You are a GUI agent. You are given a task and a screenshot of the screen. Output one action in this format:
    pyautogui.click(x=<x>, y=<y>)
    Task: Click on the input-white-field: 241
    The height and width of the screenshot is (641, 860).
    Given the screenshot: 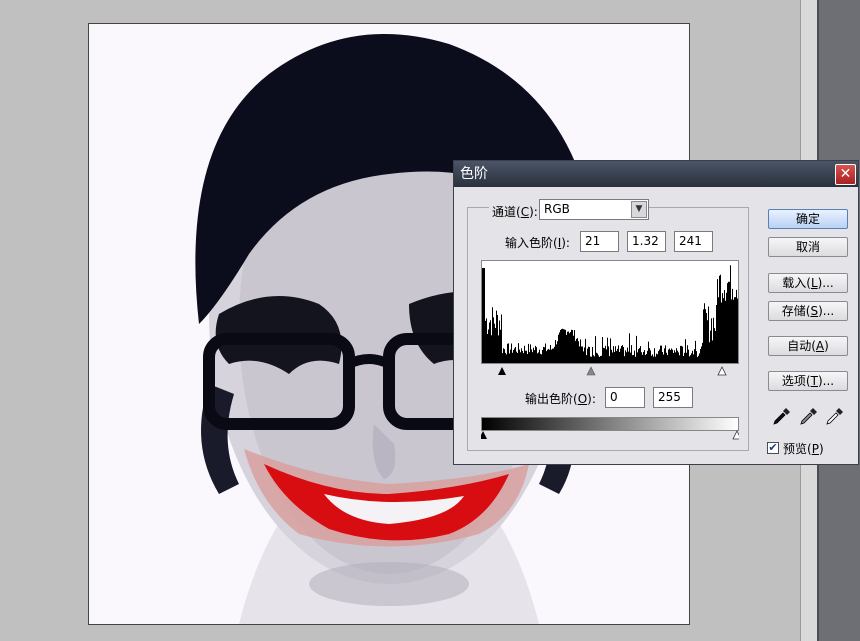 What is the action you would take?
    pyautogui.click(x=693, y=241)
    